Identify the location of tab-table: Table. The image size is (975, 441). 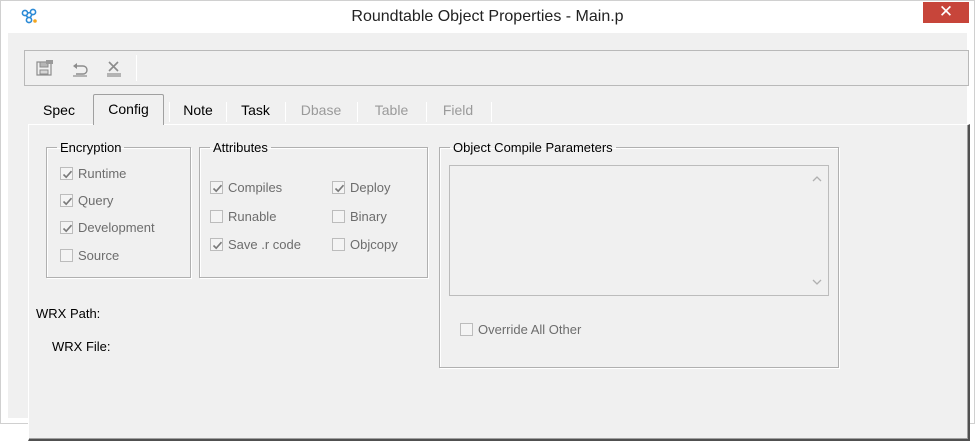
(391, 110).